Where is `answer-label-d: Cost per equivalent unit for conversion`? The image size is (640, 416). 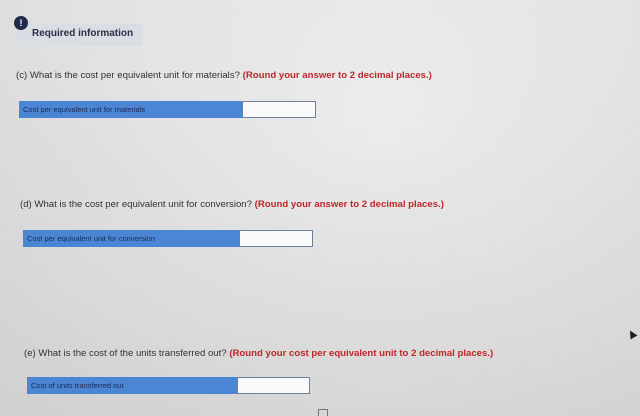 answer-label-d: Cost per equivalent unit for conversion is located at coordinates (131, 238).